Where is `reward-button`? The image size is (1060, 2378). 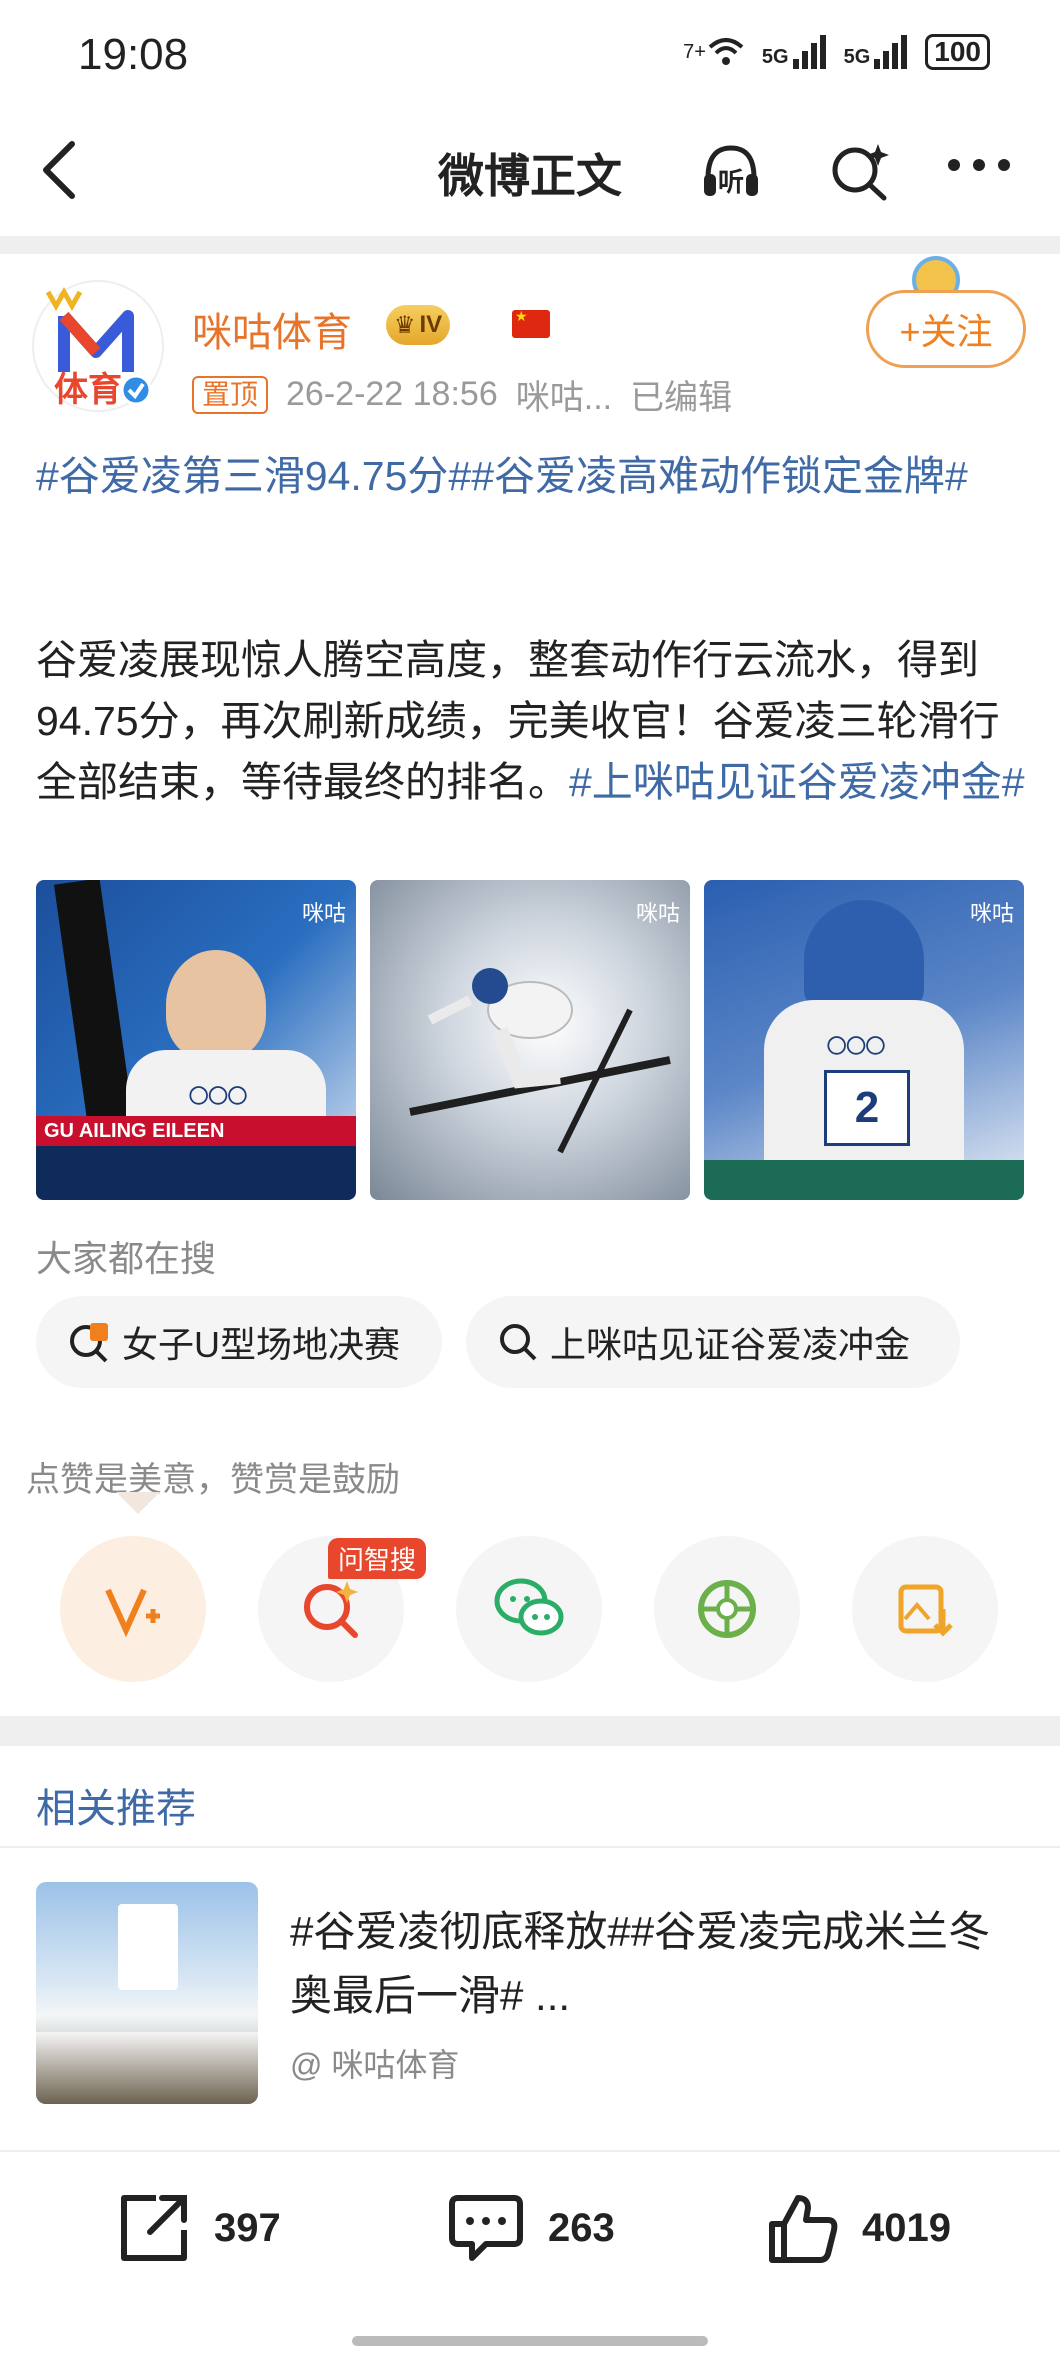
reward-button is located at coordinates (133, 1609).